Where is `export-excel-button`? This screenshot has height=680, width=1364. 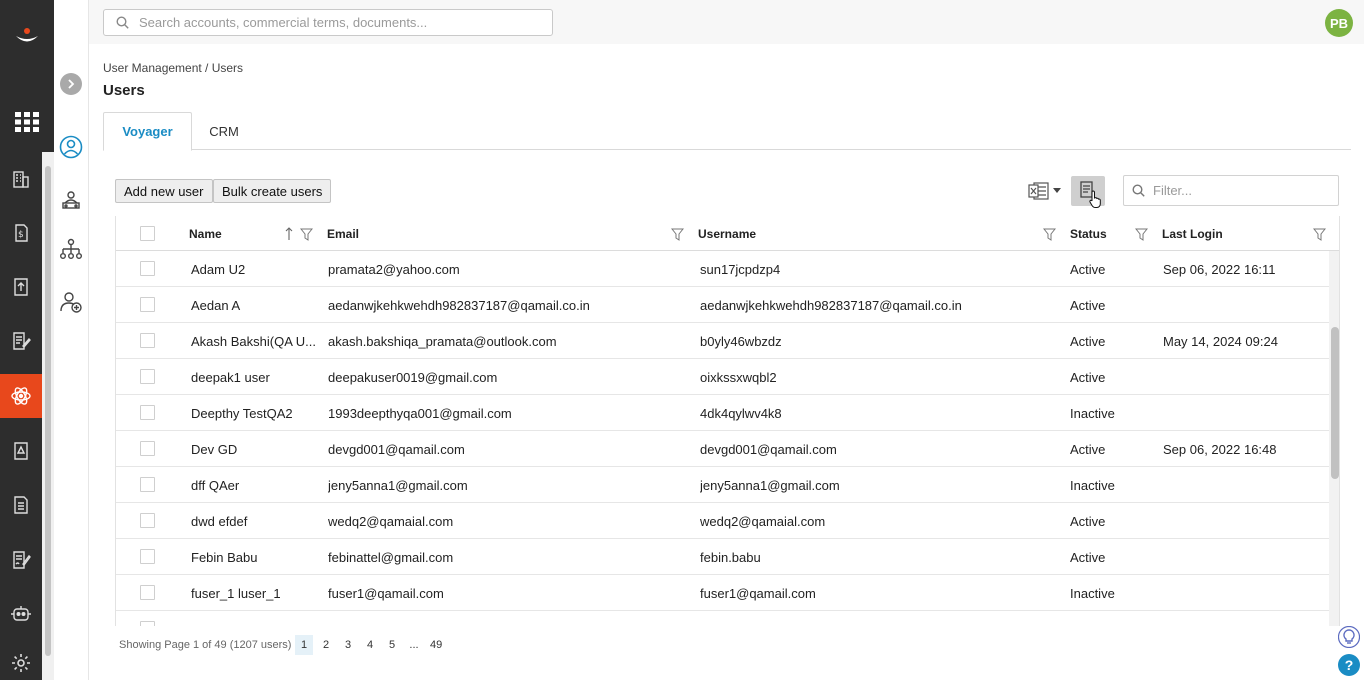
export-excel-button is located at coordinates (1046, 191).